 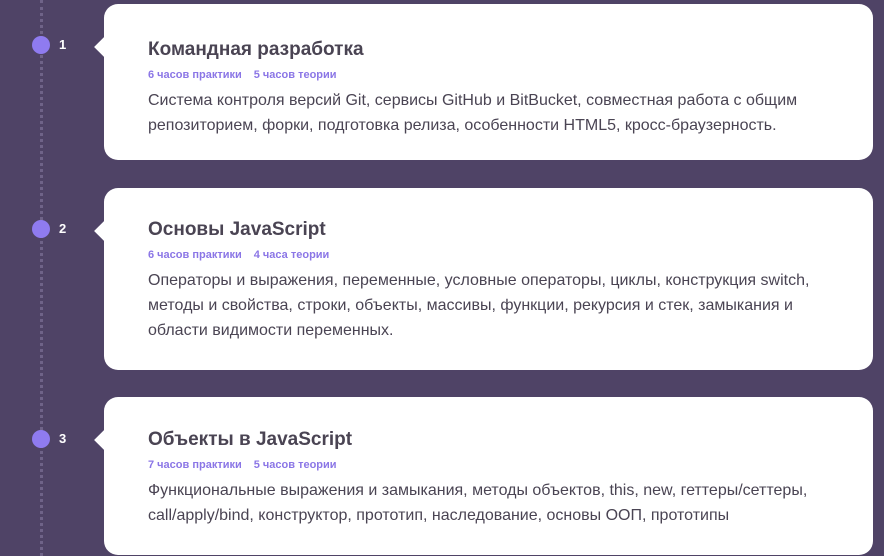 What do you see at coordinates (41, 278) in the screenshot?
I see `timeline-line` at bounding box center [41, 278].